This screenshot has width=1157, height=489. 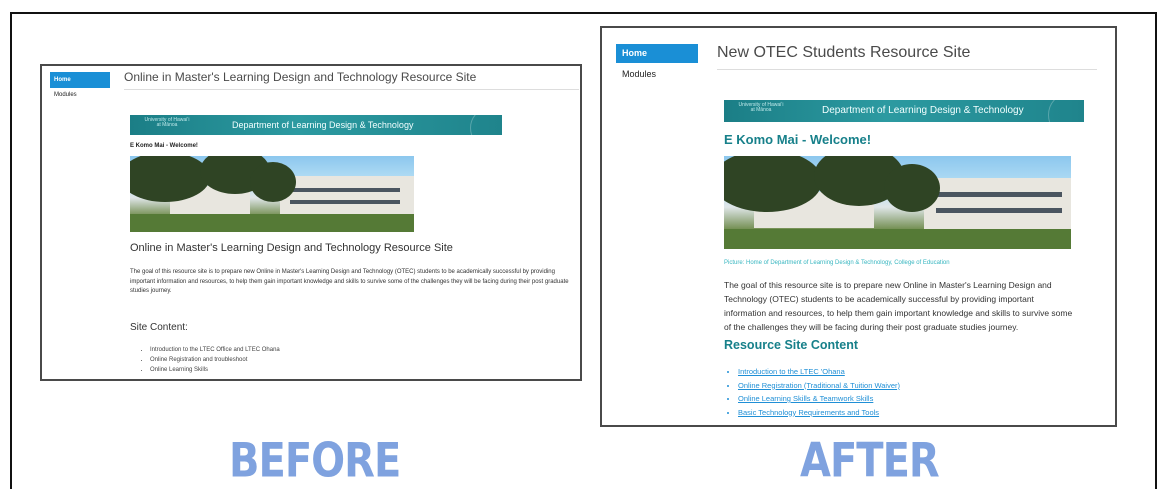 I want to click on list-item: Online Learning Skills & Teamwork Skills, so click(x=819, y=399).